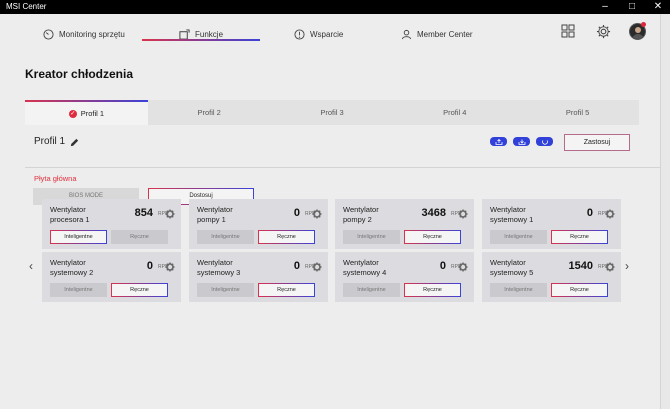  What do you see at coordinates (299, 34) in the screenshot?
I see `support-icon` at bounding box center [299, 34].